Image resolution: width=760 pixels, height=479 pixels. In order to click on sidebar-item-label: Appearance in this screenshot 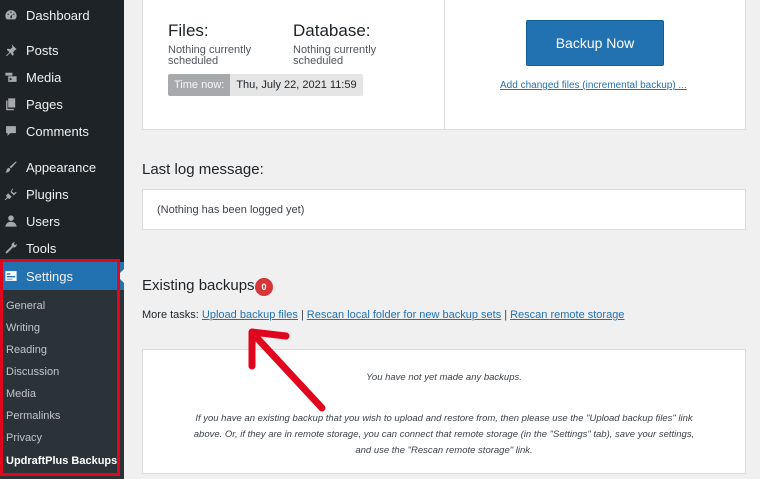, I will do `click(61, 167)`.